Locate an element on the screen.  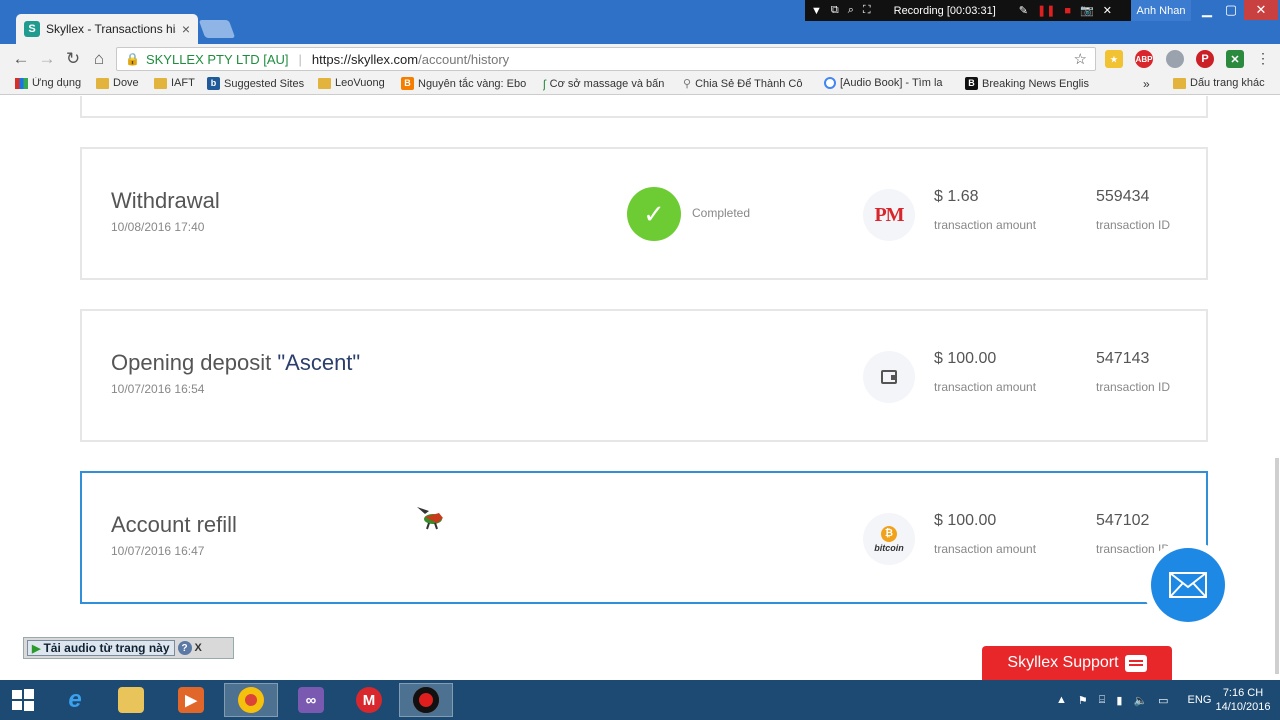
other-bookmarks: Dấu trang khác is located at coordinates (1225, 83).